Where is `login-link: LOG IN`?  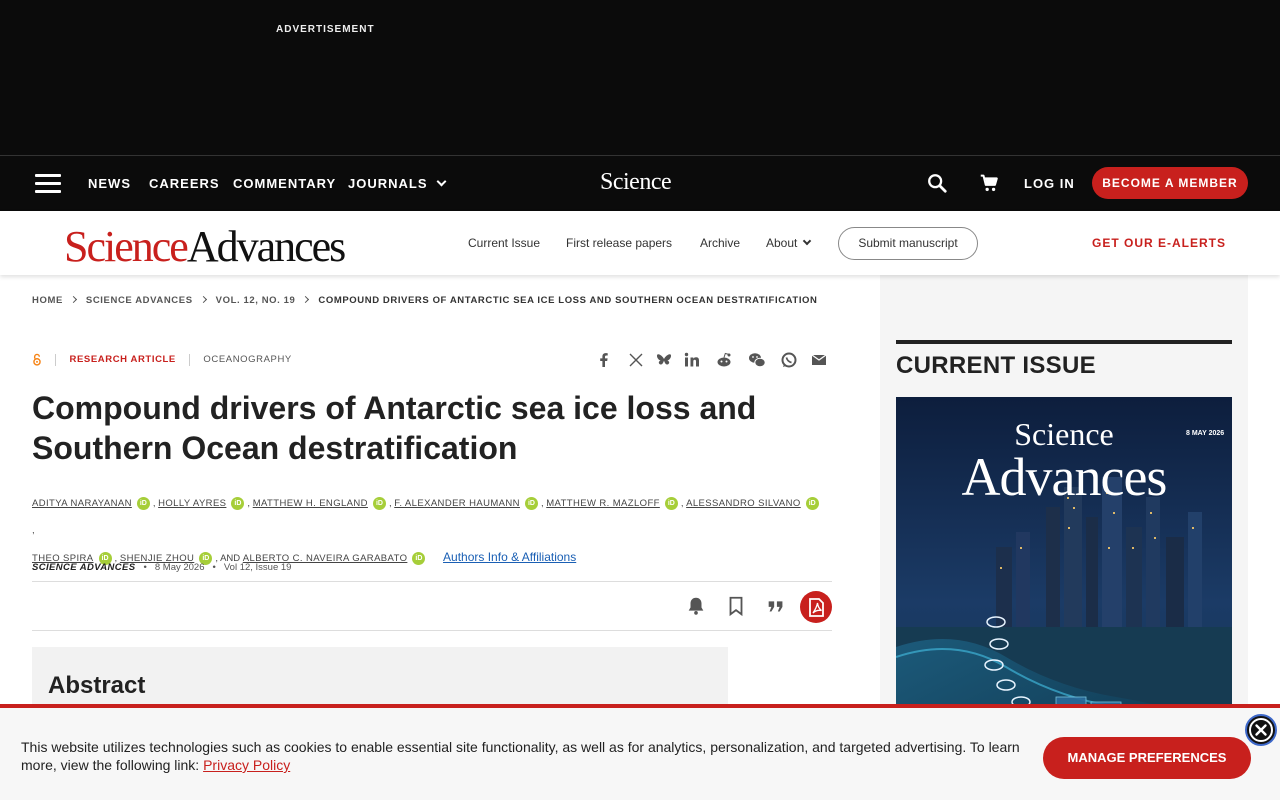
login-link: LOG IN is located at coordinates (1049, 183).